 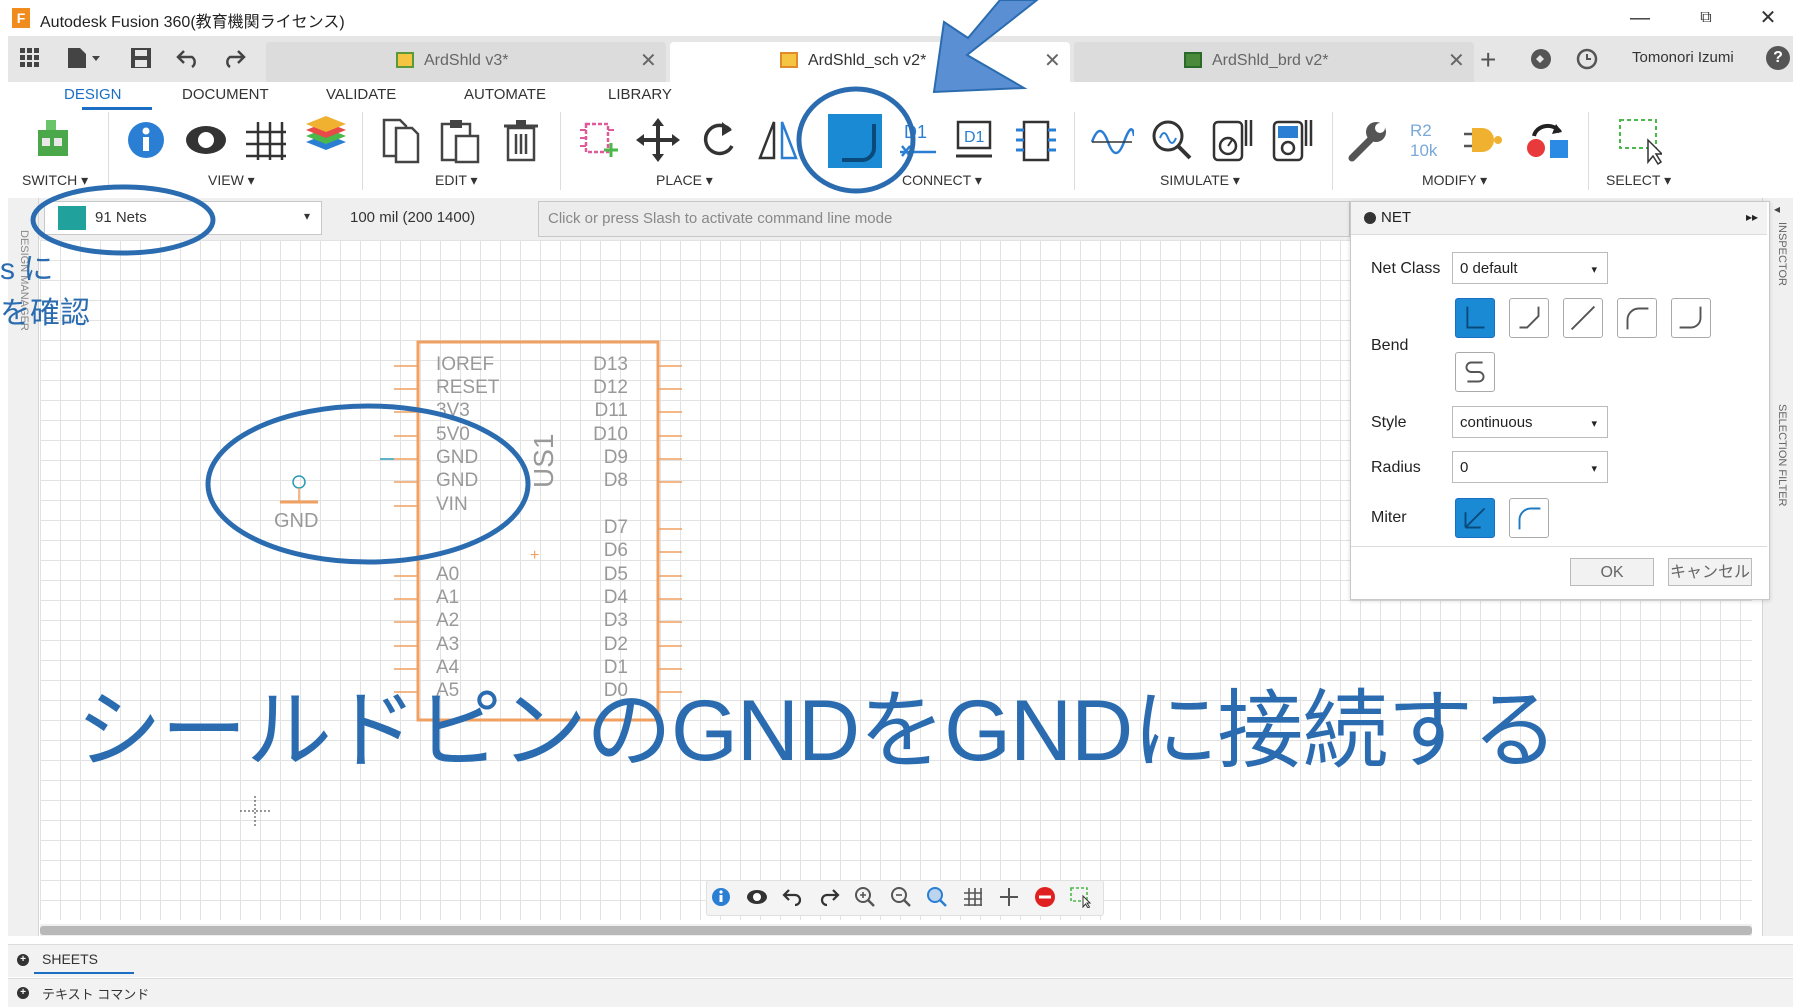 What do you see at coordinates (45, 313) in the screenshot?
I see `annotation-side-text: を確認` at bounding box center [45, 313].